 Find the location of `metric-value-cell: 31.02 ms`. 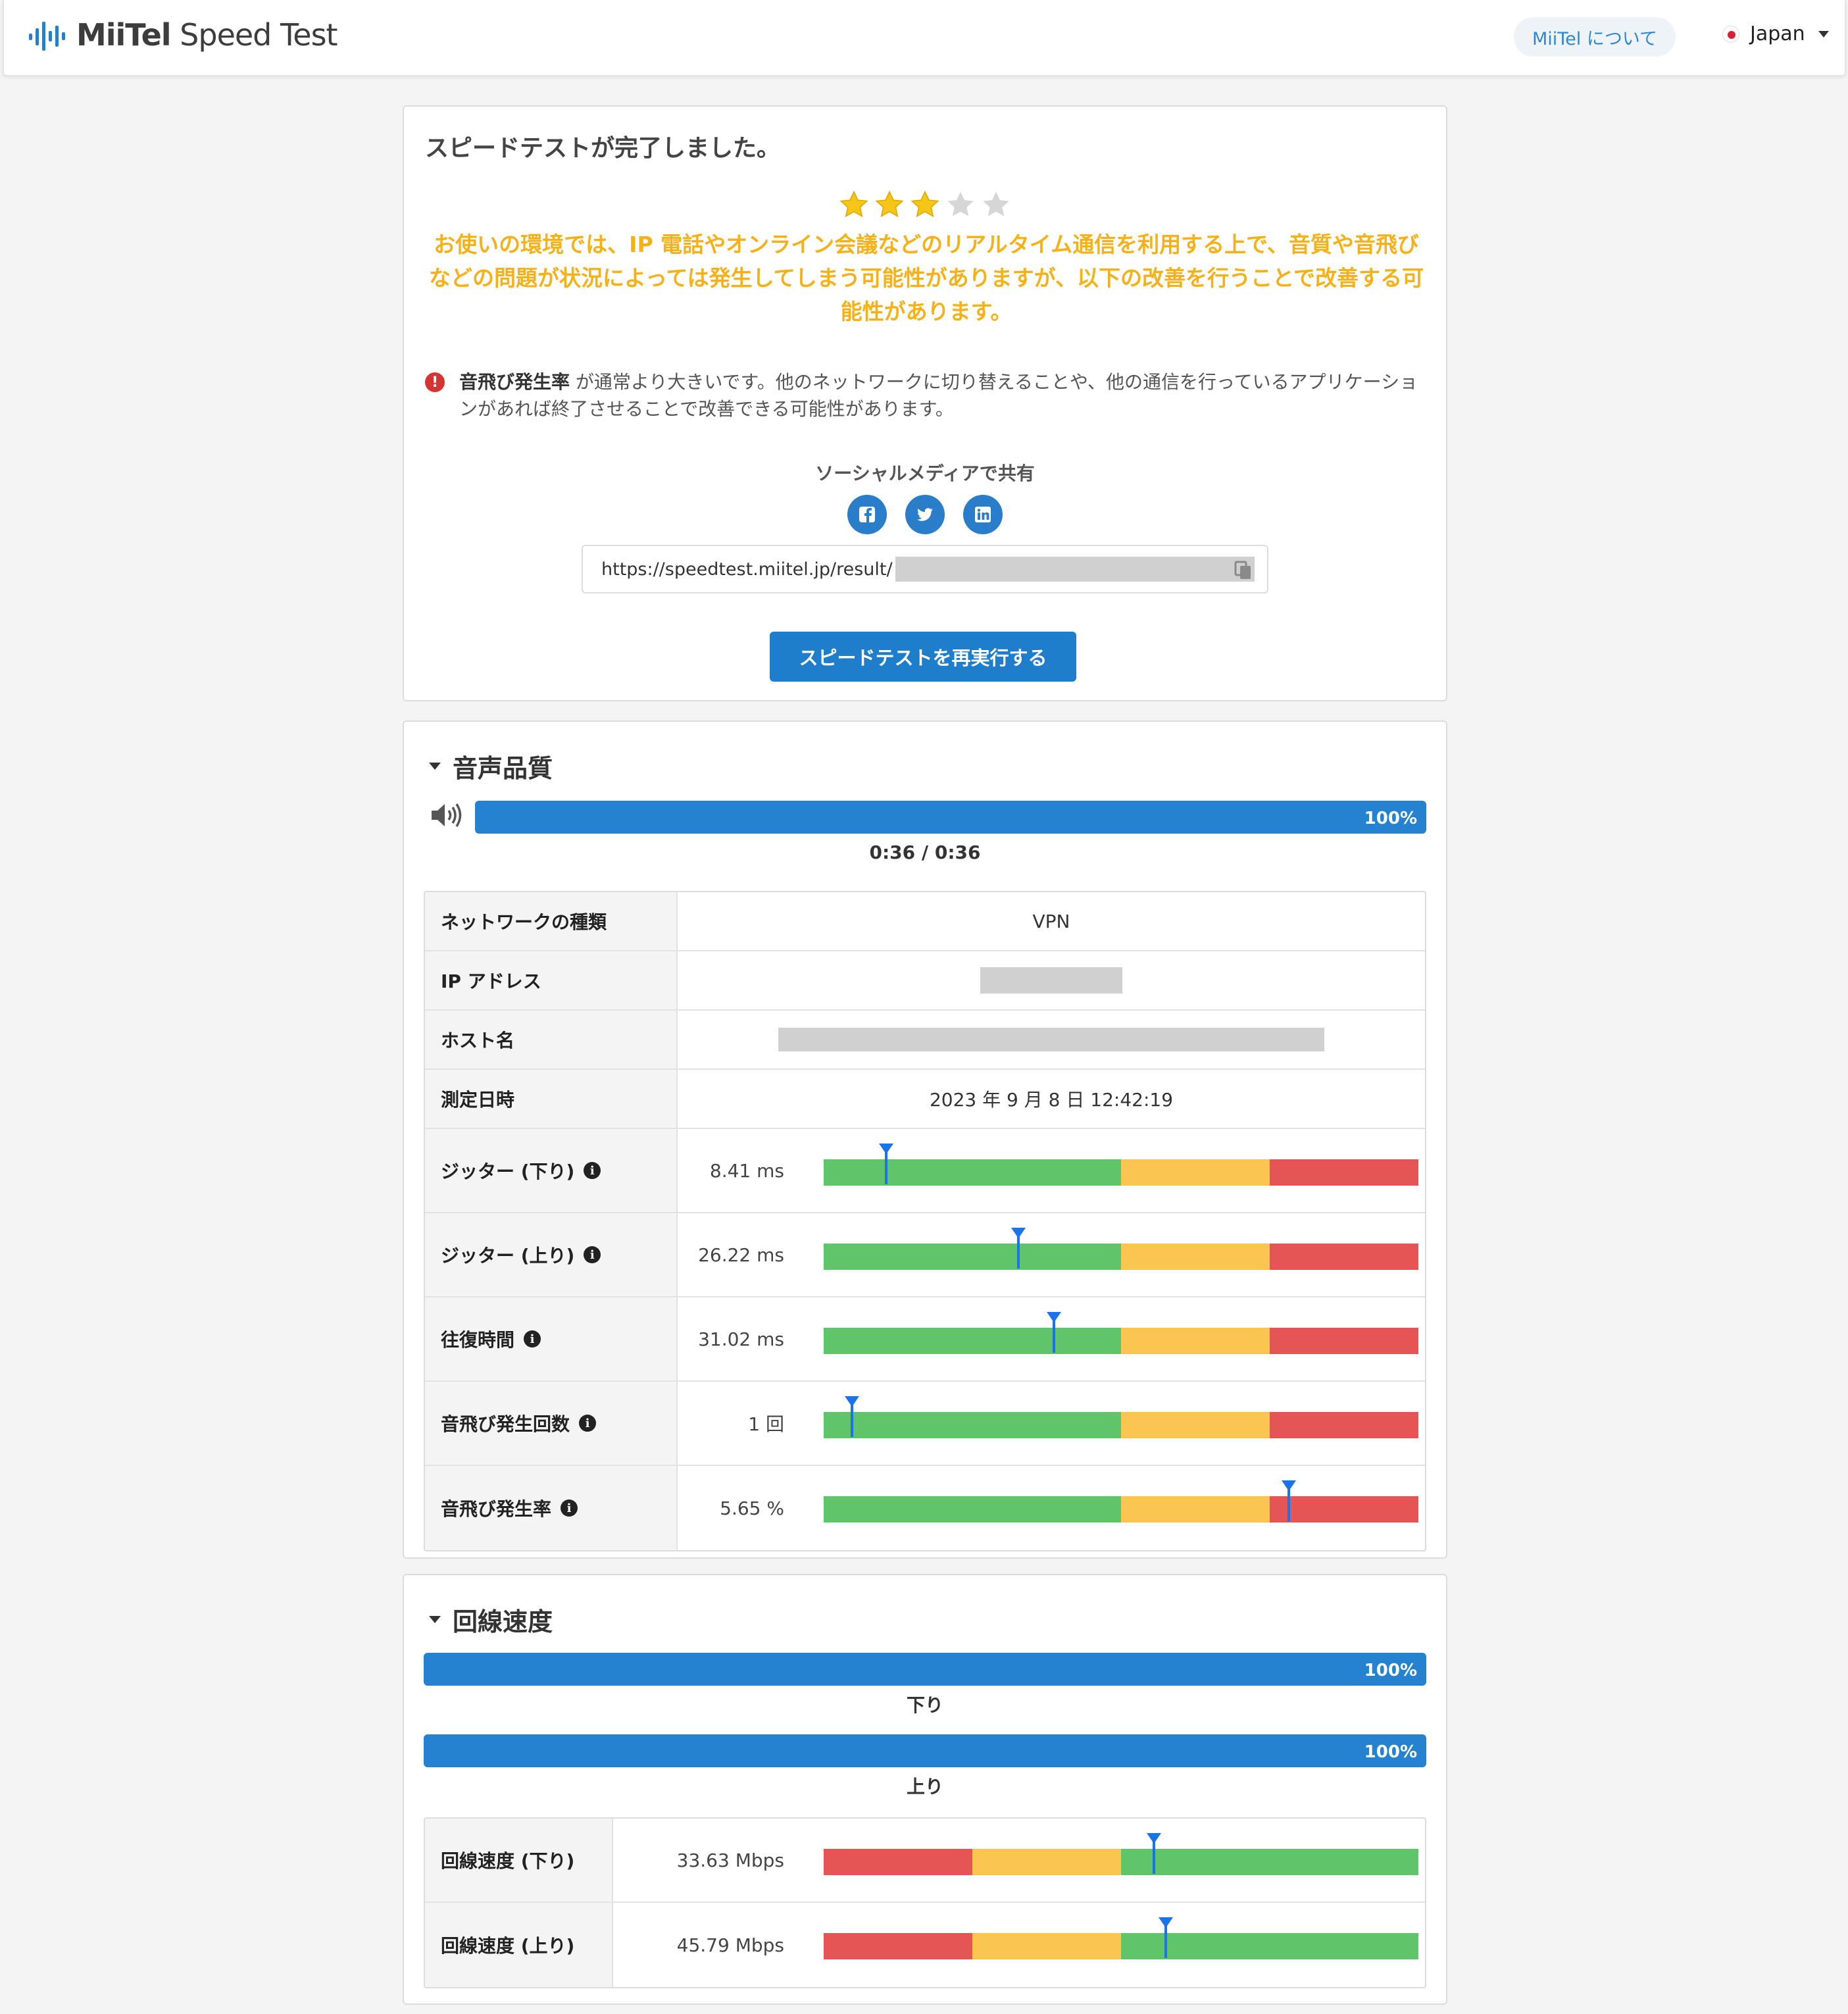

metric-value-cell: 31.02 ms is located at coordinates (1051, 1338).